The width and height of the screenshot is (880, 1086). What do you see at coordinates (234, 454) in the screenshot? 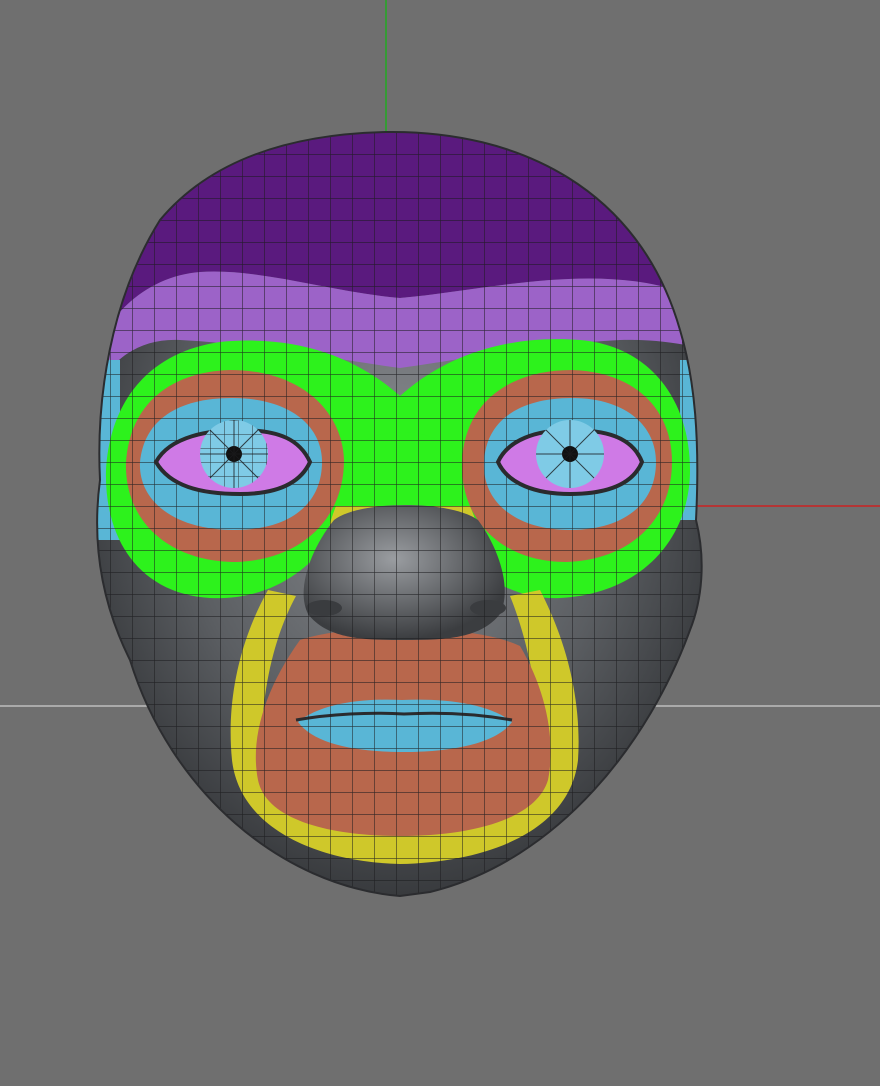
I see `iris-spokes-left` at bounding box center [234, 454].